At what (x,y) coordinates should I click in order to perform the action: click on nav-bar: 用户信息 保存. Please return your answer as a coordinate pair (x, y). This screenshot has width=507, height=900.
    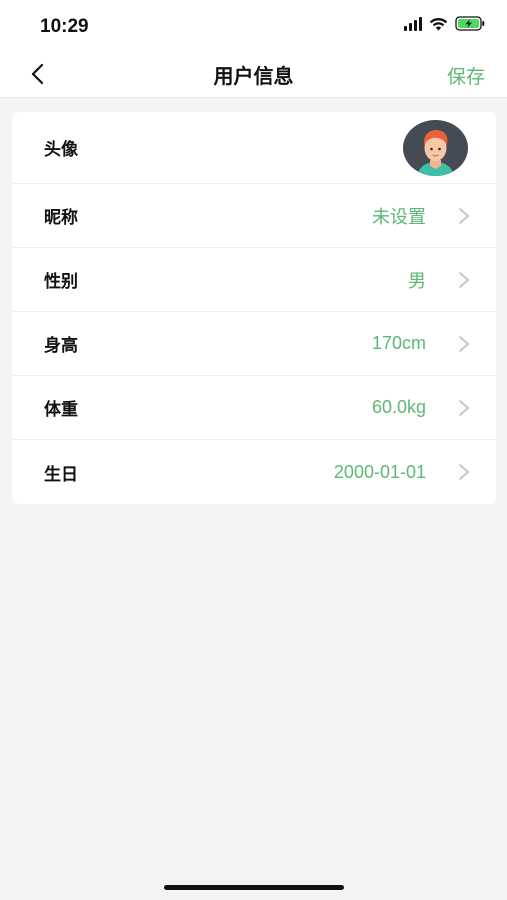
    Looking at the image, I should click on (253, 74).